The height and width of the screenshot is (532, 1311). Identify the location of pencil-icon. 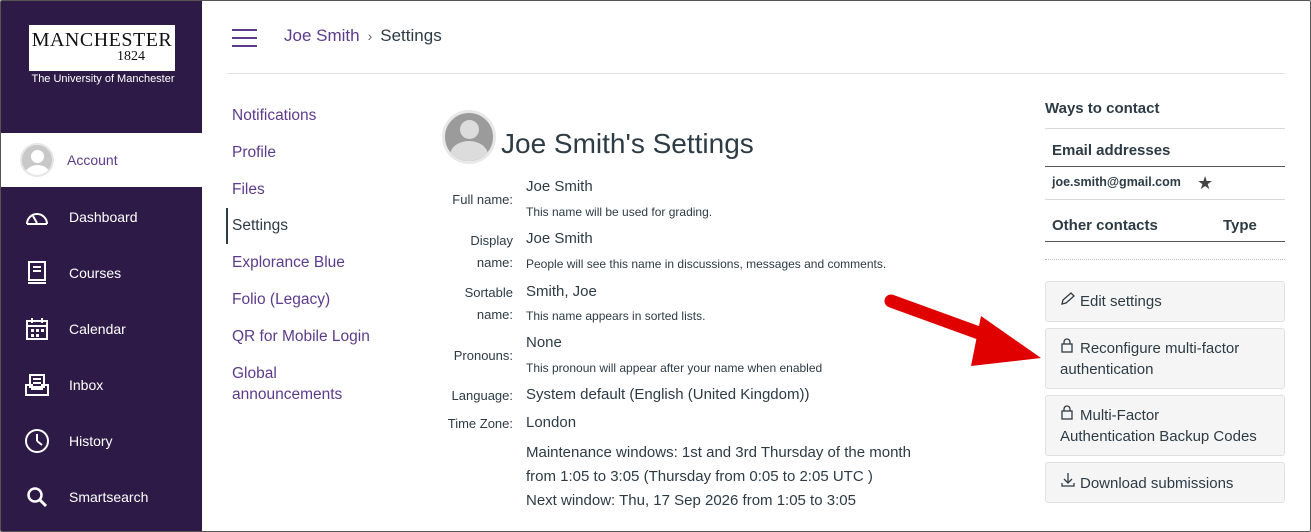
(1068, 301).